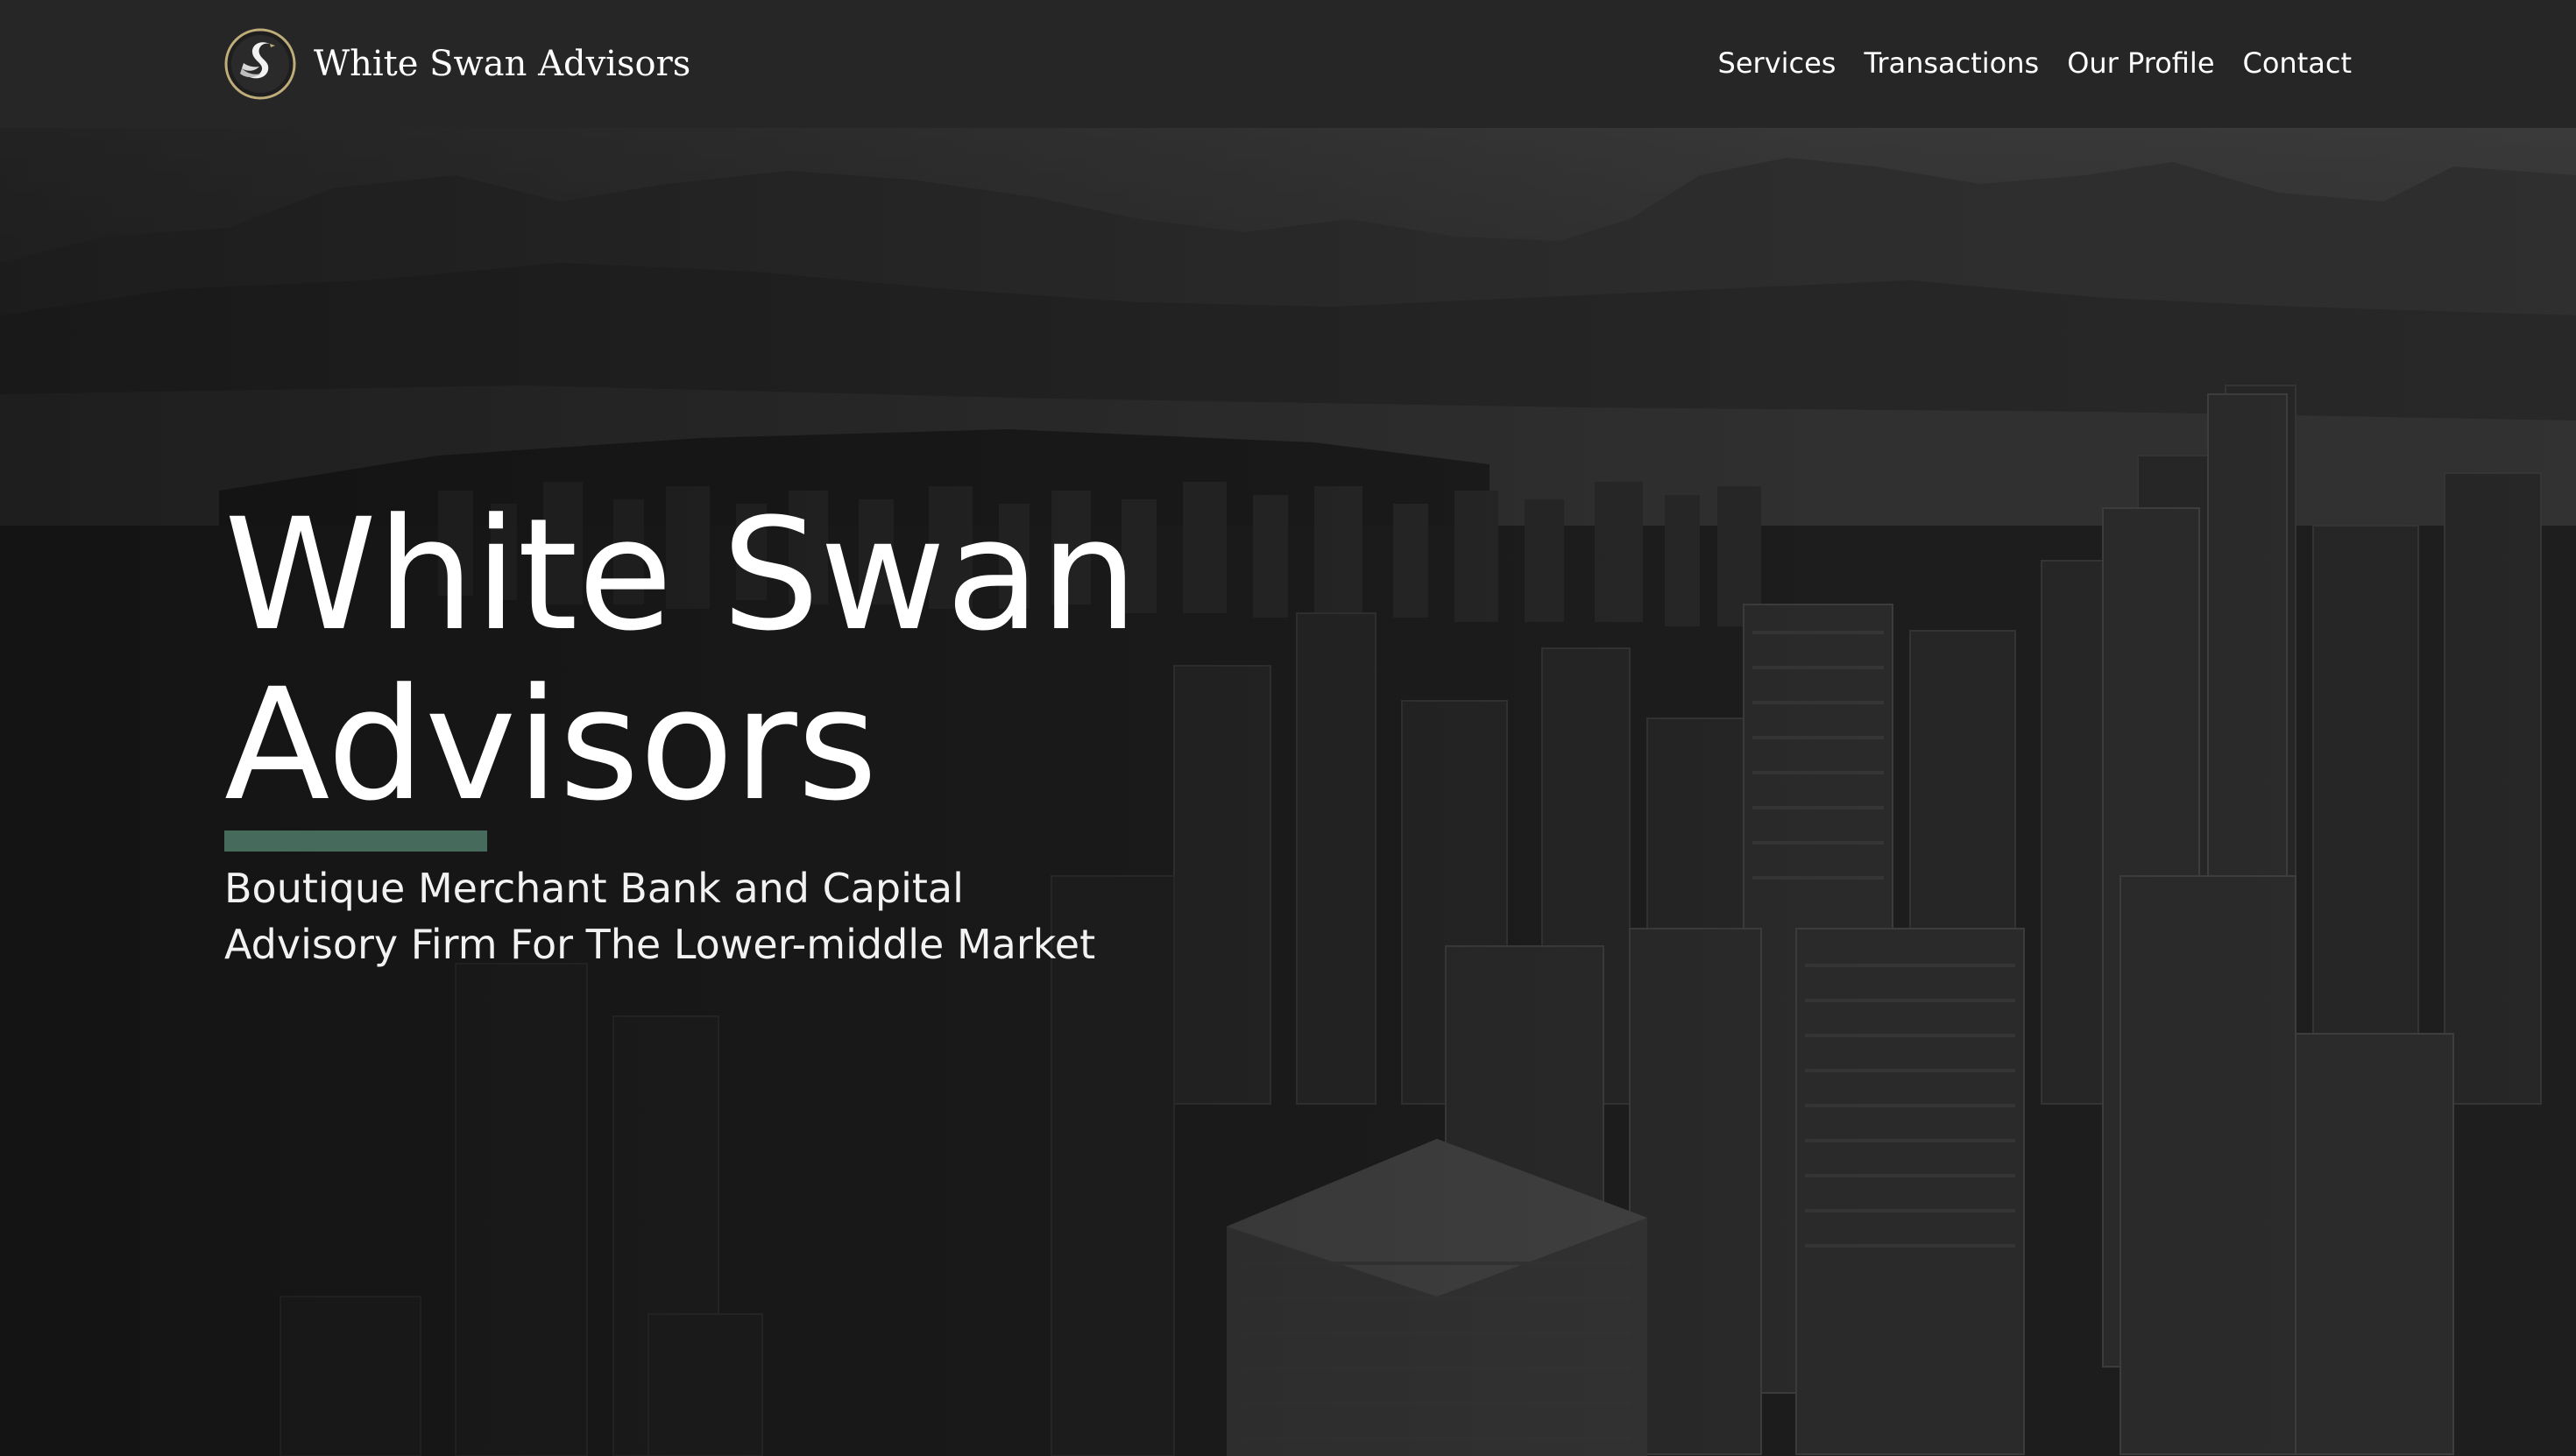 This screenshot has width=2576, height=1456. I want to click on hero-title-line-1: White Swan, so click(681, 575).